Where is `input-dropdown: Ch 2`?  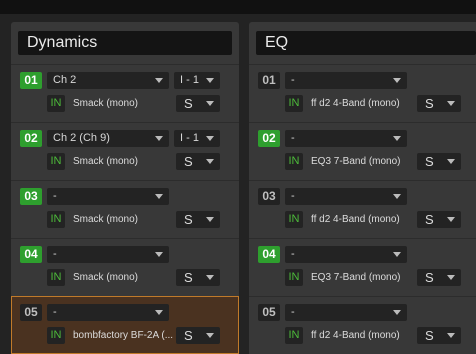 input-dropdown: Ch 2 is located at coordinates (108, 80).